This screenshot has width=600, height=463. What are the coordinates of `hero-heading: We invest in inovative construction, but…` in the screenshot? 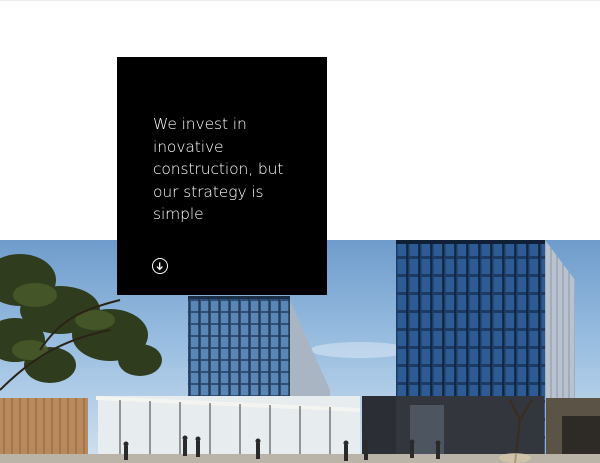 It's located at (218, 169).